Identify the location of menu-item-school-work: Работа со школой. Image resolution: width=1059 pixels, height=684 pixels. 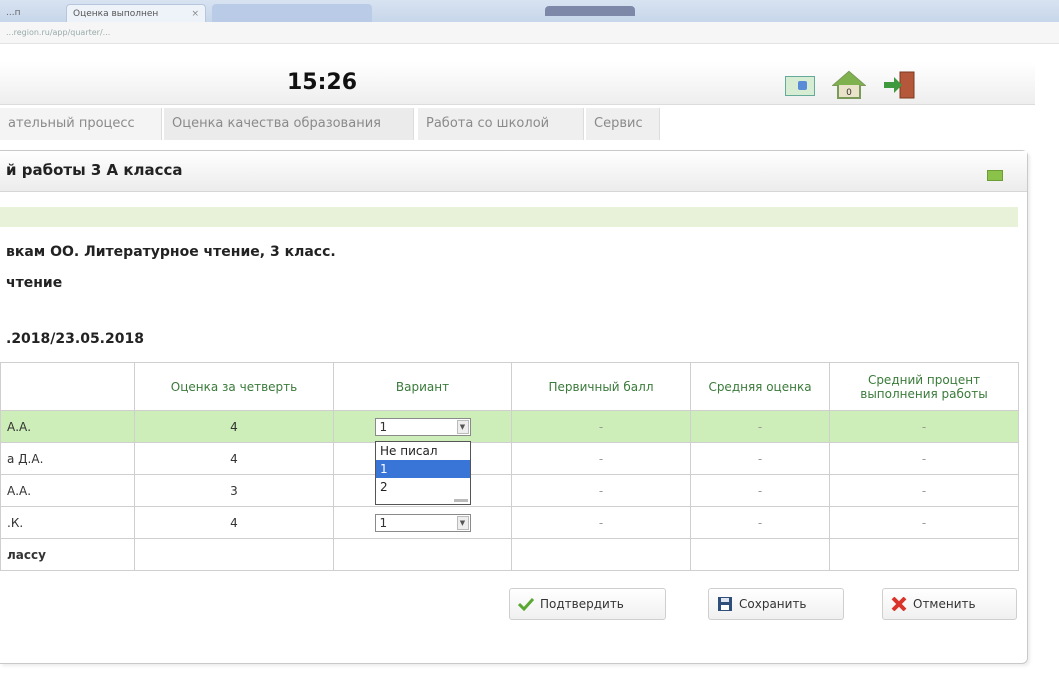
(501, 124).